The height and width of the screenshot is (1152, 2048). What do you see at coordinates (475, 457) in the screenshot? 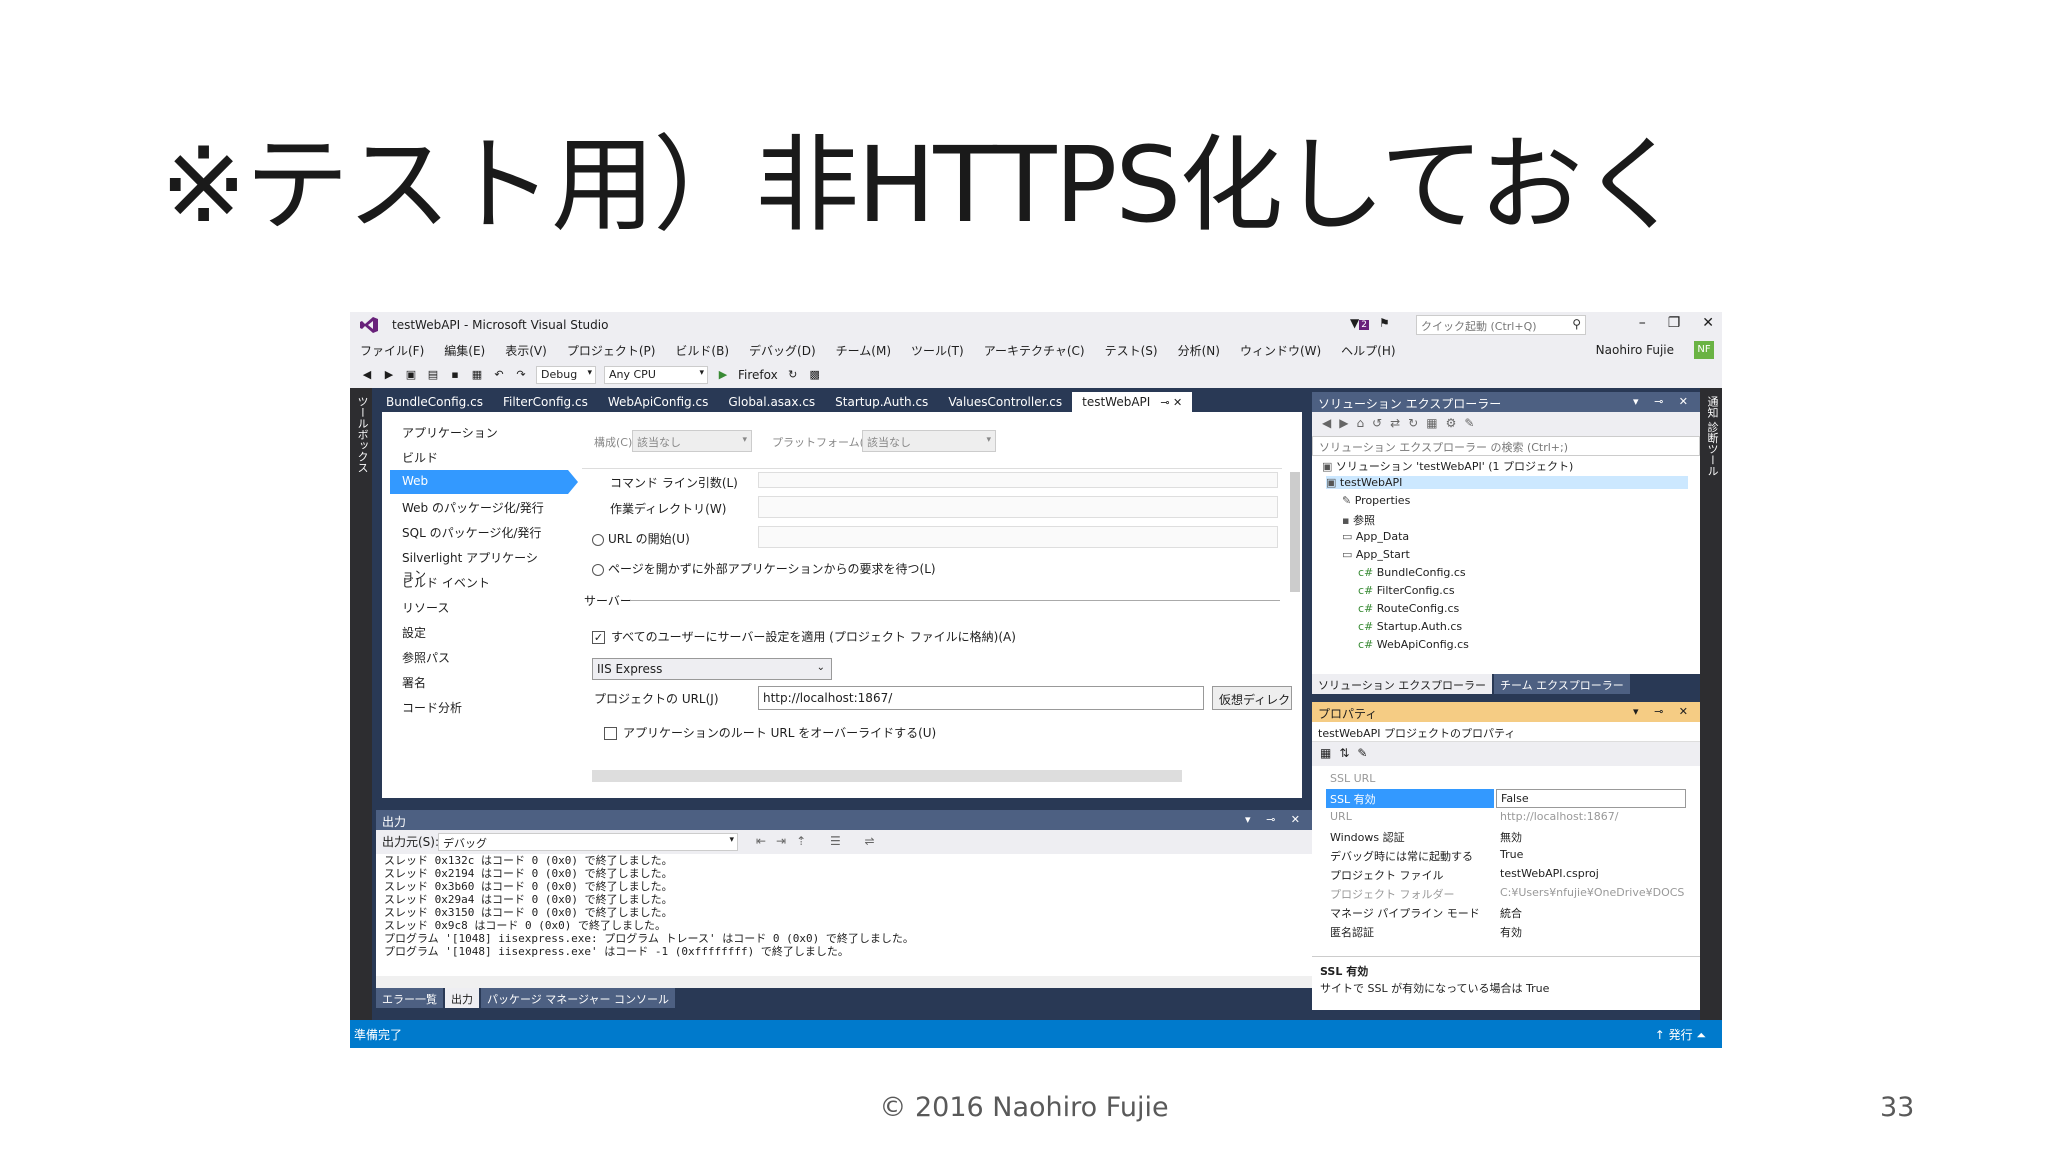
I see `properties-nav-item: ビルド` at bounding box center [475, 457].